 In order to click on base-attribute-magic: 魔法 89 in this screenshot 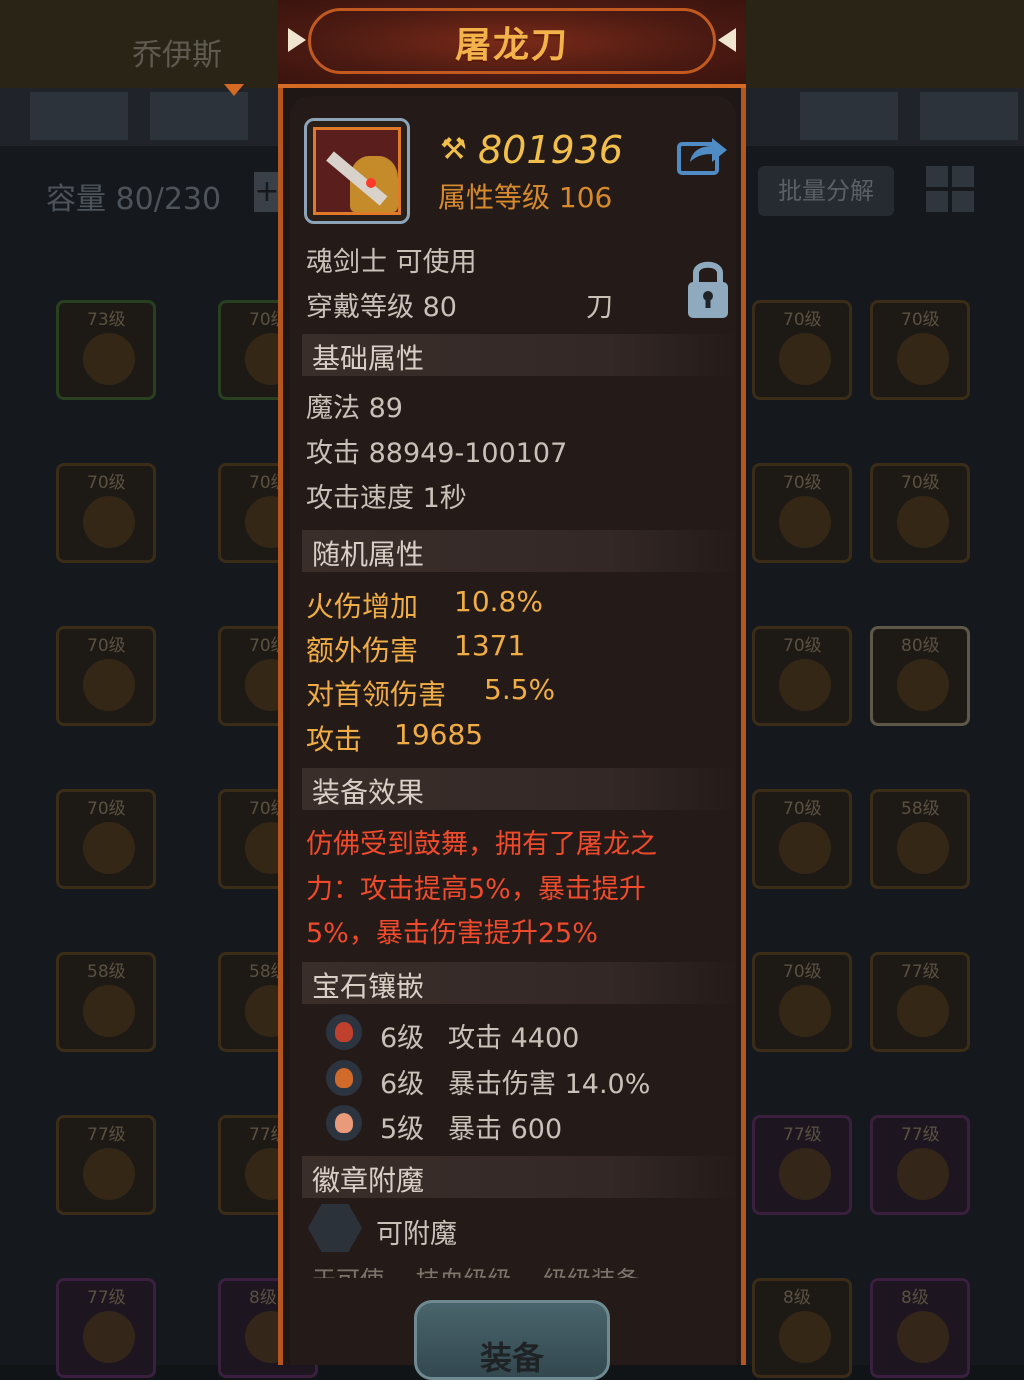, I will do `click(354, 408)`.